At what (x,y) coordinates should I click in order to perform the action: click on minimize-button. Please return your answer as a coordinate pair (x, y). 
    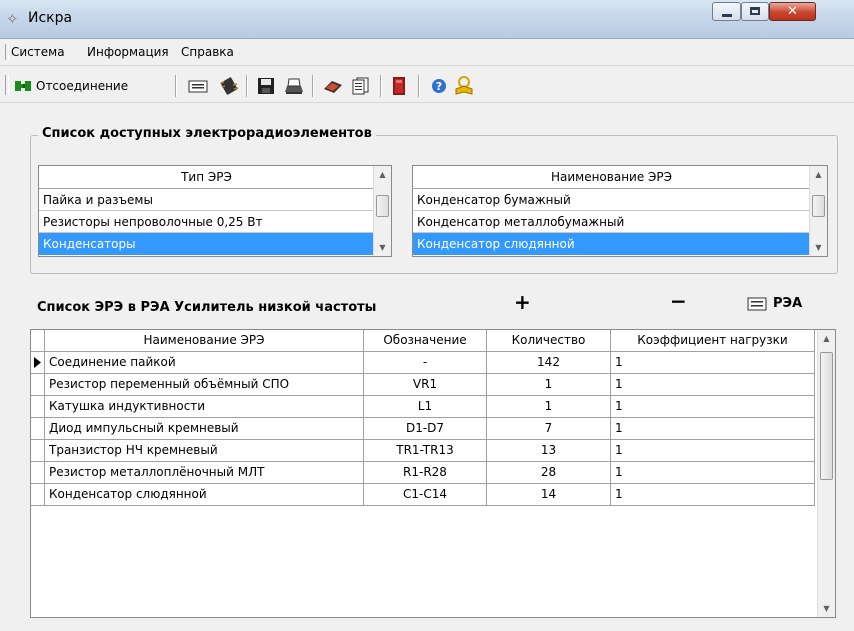
    Looking at the image, I should click on (726, 11).